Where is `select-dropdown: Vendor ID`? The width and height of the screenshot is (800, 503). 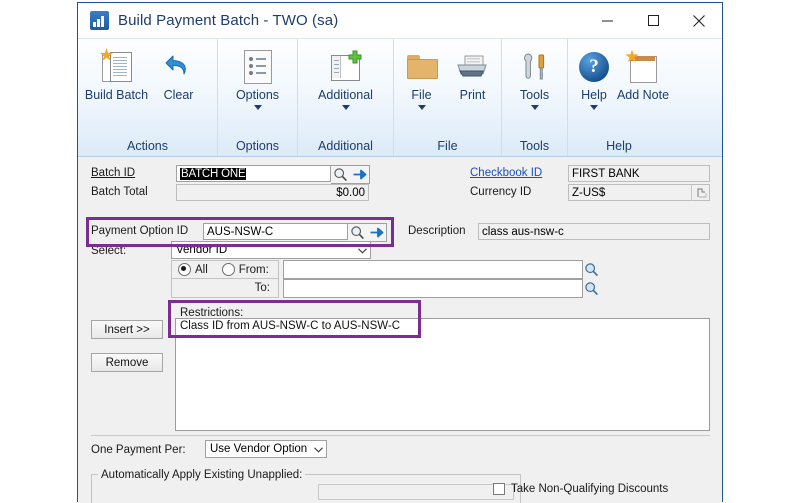 select-dropdown: Vendor ID is located at coordinates (271, 250).